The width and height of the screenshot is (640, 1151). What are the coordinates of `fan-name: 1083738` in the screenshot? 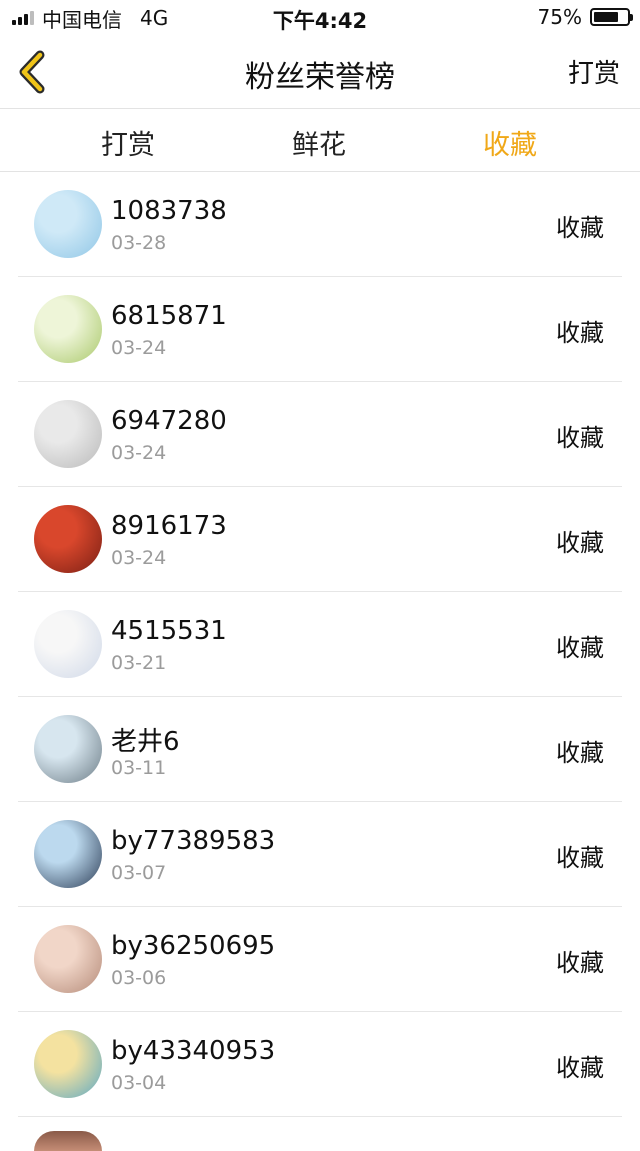 It's located at (169, 211).